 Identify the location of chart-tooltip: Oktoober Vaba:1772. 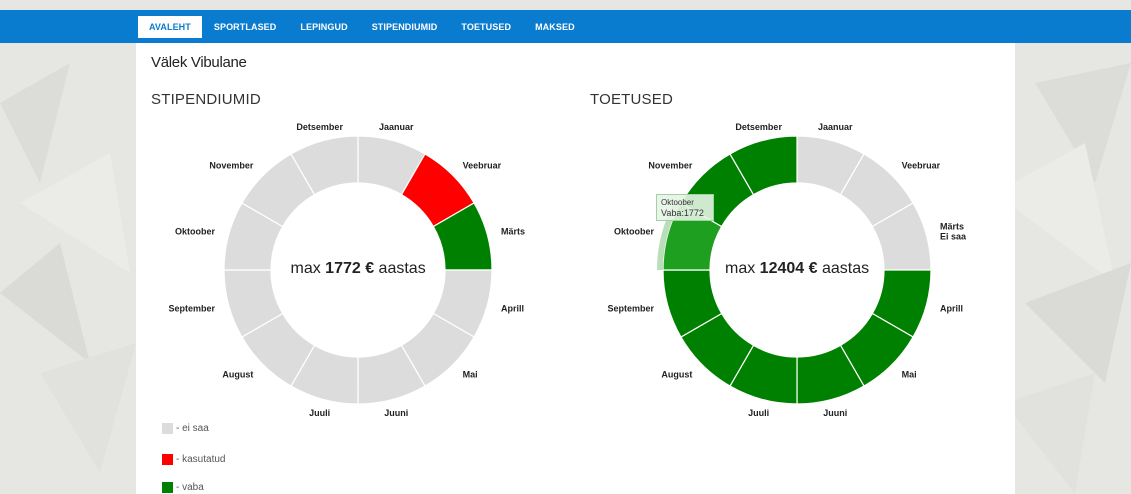
(685, 207).